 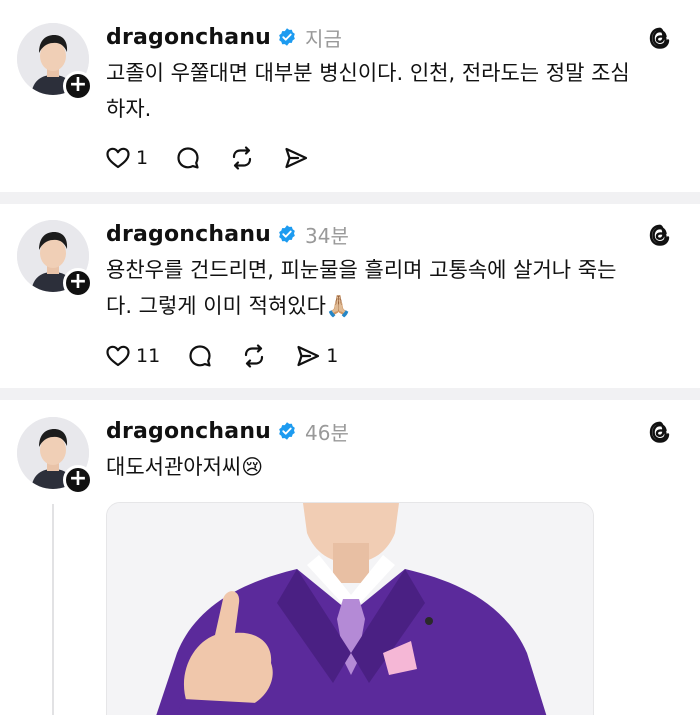 I want to click on post-text-line: 다. 그렇게 이미 적혀있다🙏🏼, so click(x=229, y=306).